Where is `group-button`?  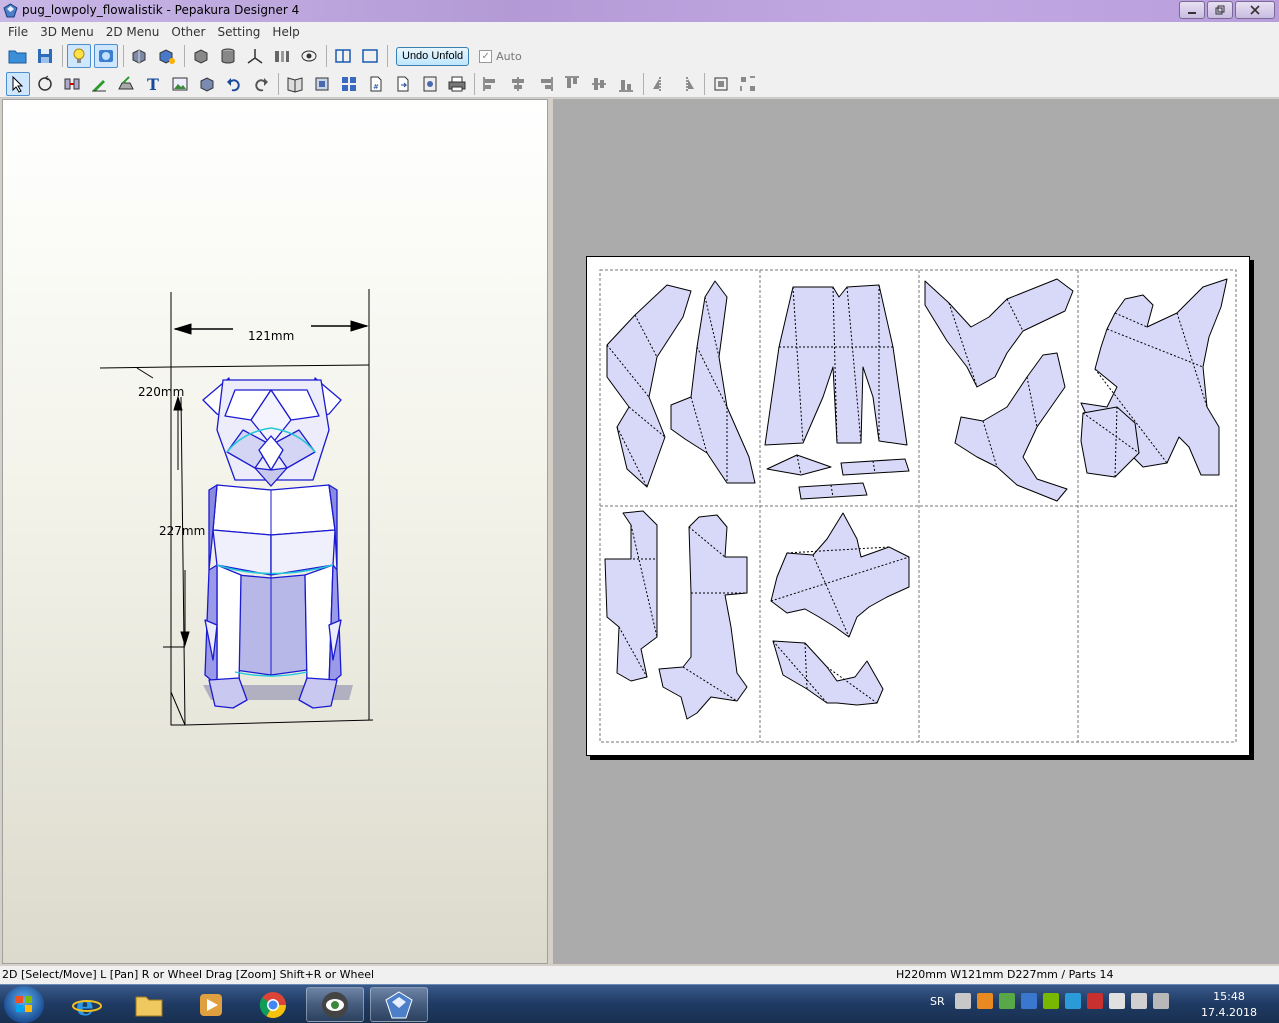 group-button is located at coordinates (721, 84).